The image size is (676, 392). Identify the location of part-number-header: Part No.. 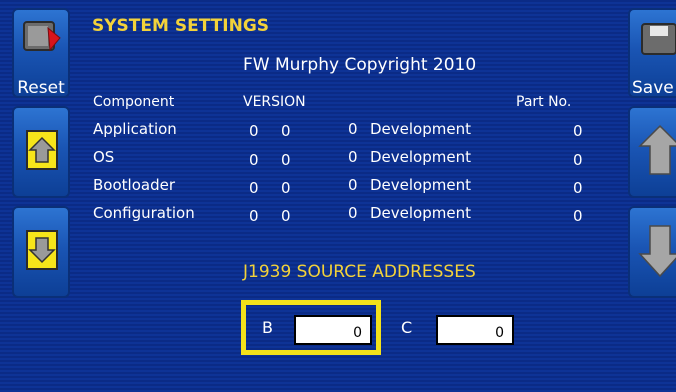
(544, 102).